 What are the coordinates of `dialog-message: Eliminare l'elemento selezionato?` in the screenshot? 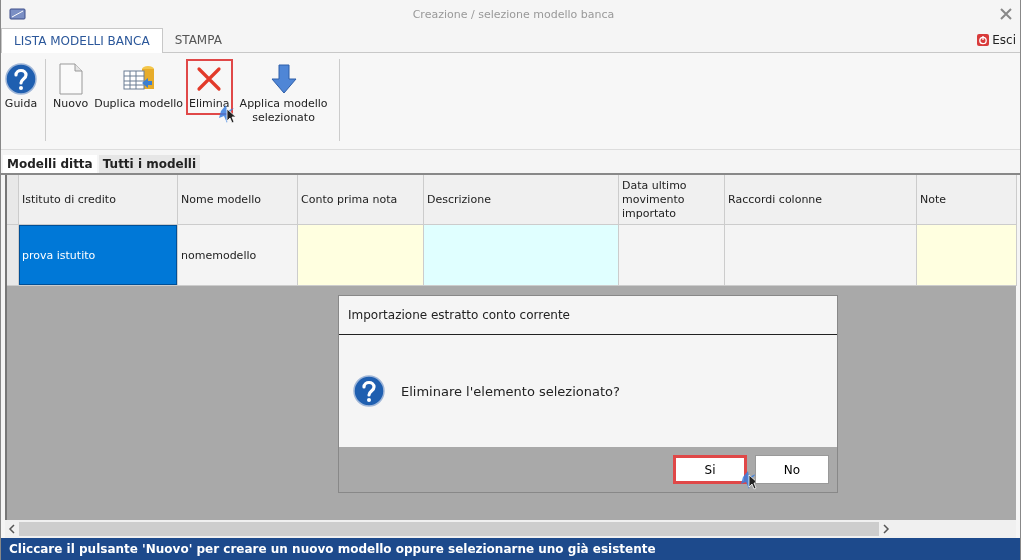 It's located at (510, 391).